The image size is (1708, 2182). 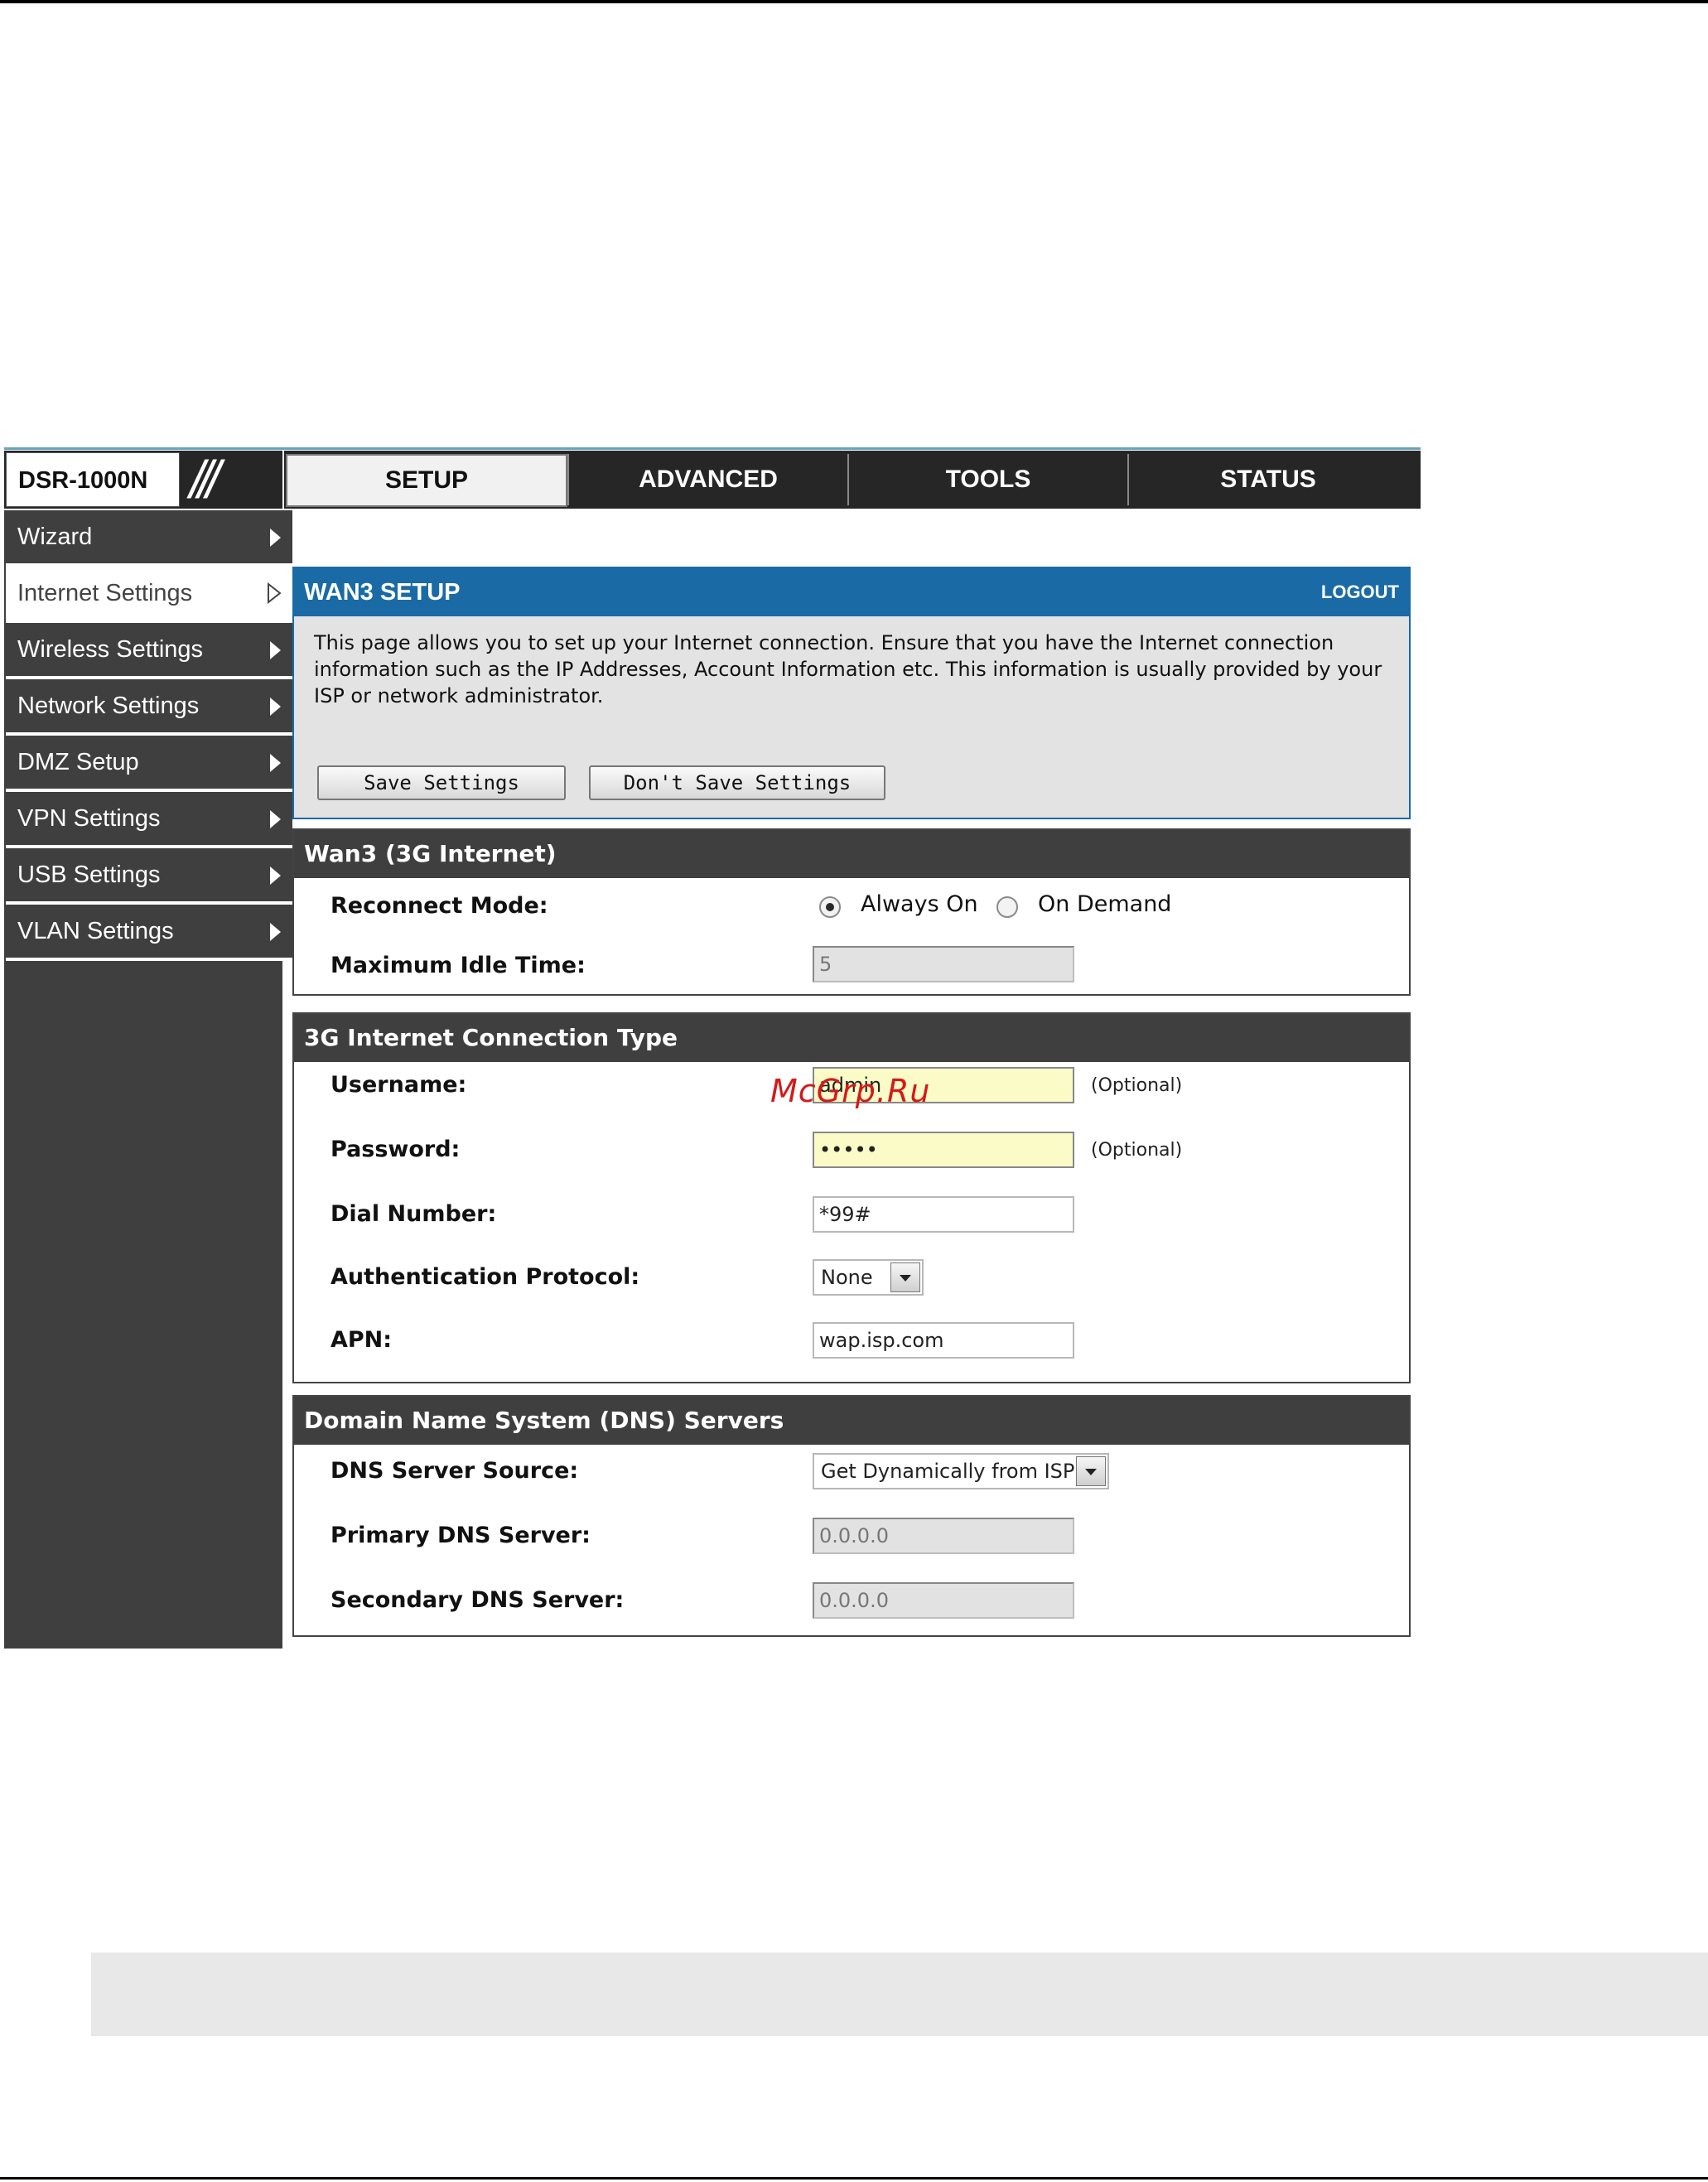 I want to click on on-demand-radio, so click(x=1007, y=907).